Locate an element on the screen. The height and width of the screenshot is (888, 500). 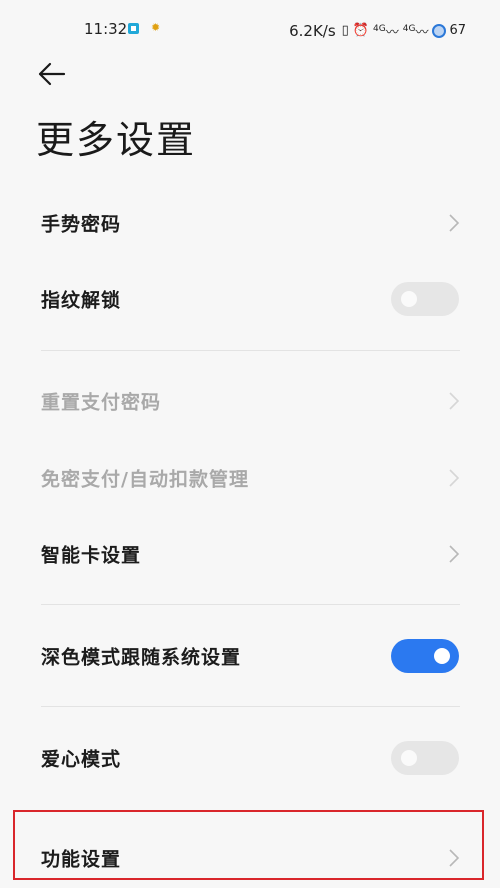
setting-label: 重置支付密码 is located at coordinates (101, 402).